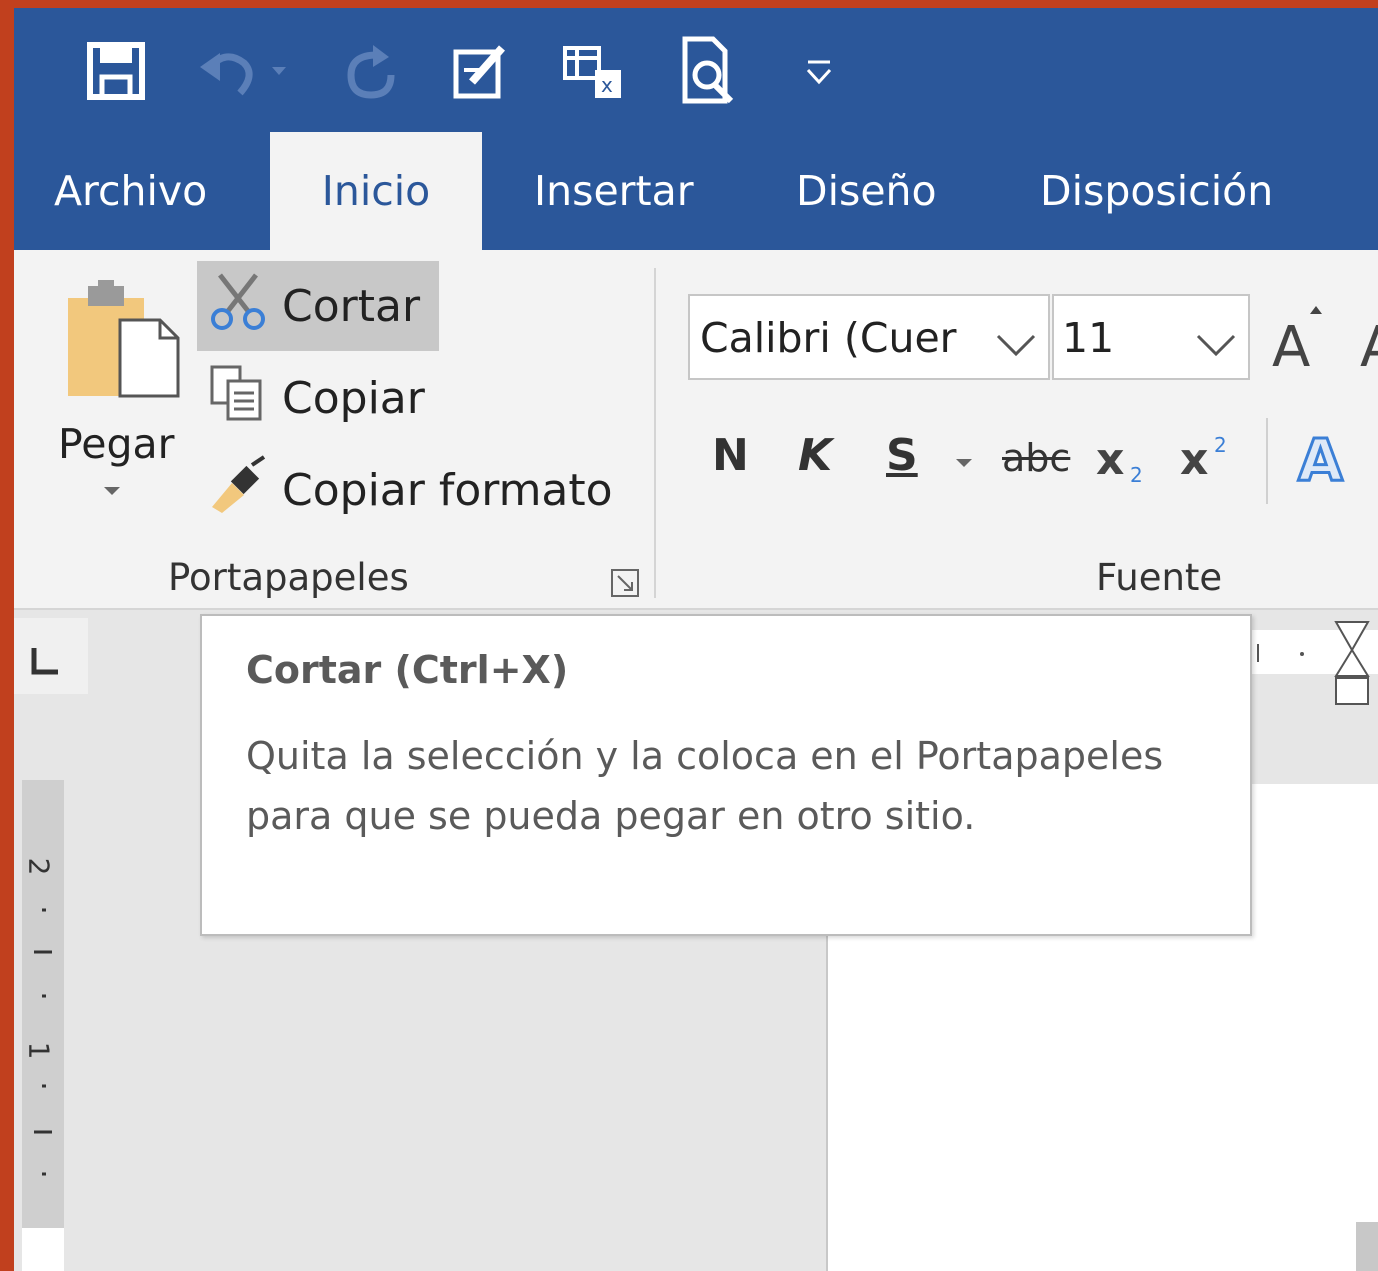 Image resolution: width=1378 pixels, height=1271 pixels. I want to click on copy-button: Copiar, so click(316, 398).